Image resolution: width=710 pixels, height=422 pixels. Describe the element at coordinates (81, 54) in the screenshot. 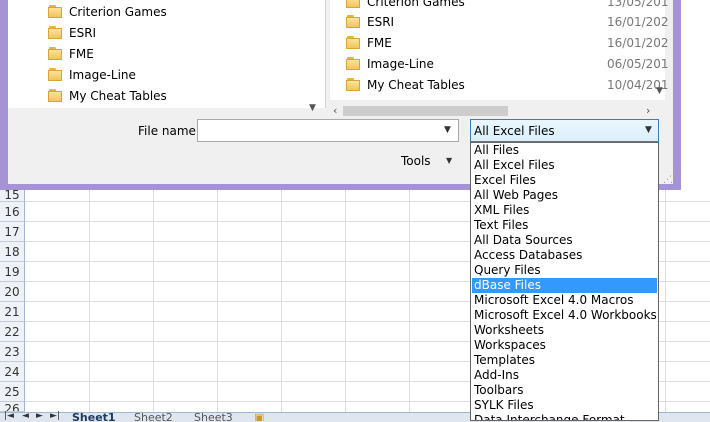

I see `nav-item-label: FME` at that location.